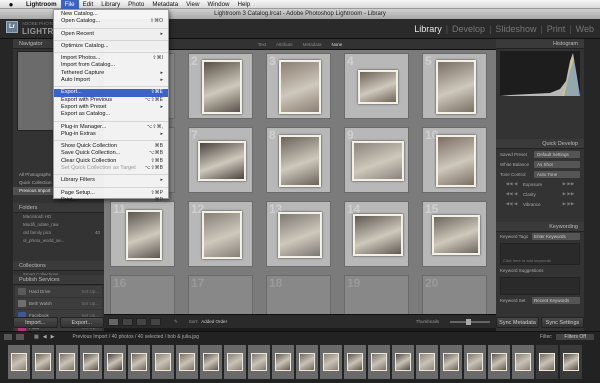 The height and width of the screenshot is (383, 600). What do you see at coordinates (113, 321) in the screenshot?
I see `grid-view-icon` at bounding box center [113, 321].